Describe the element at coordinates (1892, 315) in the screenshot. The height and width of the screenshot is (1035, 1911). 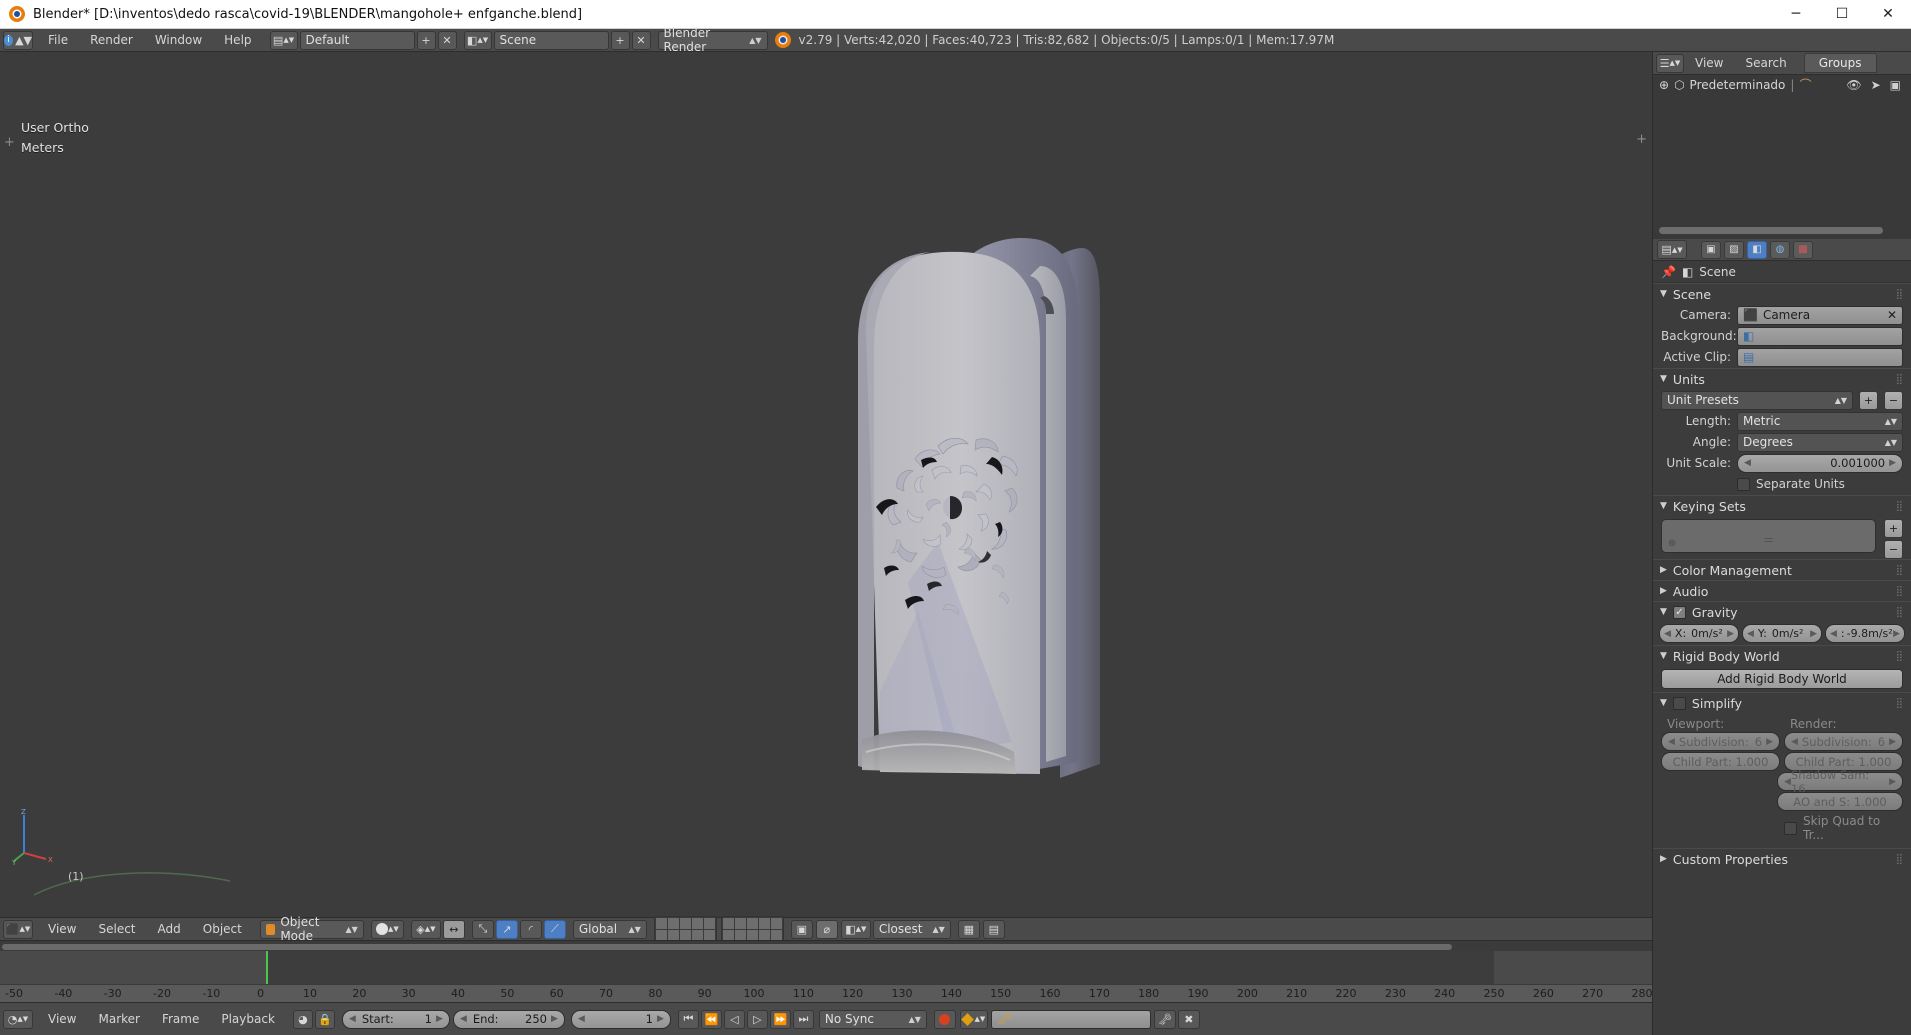
I see `camera-clear-button: ✕` at that location.